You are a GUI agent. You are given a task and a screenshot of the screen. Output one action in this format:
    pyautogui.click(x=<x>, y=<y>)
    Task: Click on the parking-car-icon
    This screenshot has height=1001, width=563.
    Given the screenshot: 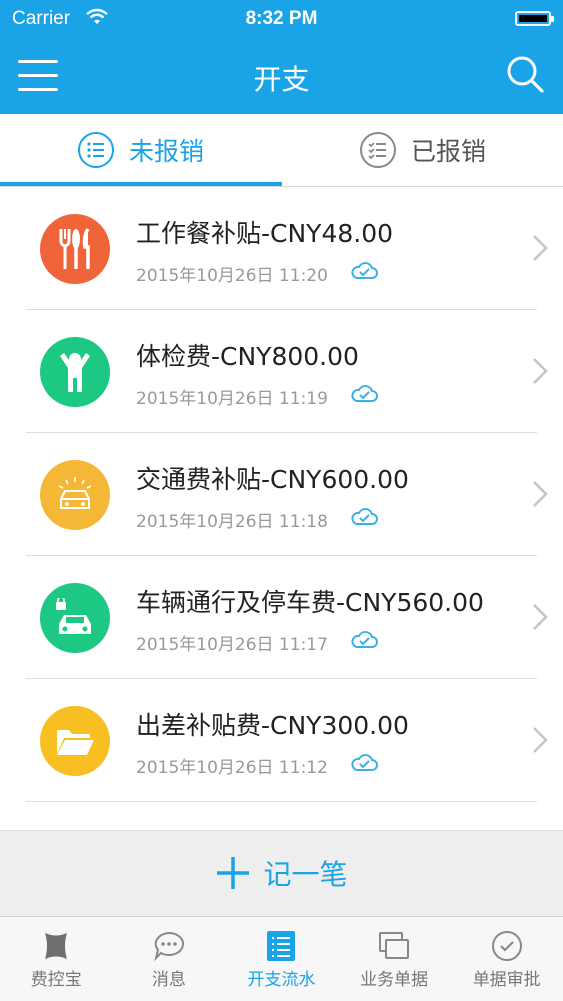 What is the action you would take?
    pyautogui.click(x=75, y=618)
    